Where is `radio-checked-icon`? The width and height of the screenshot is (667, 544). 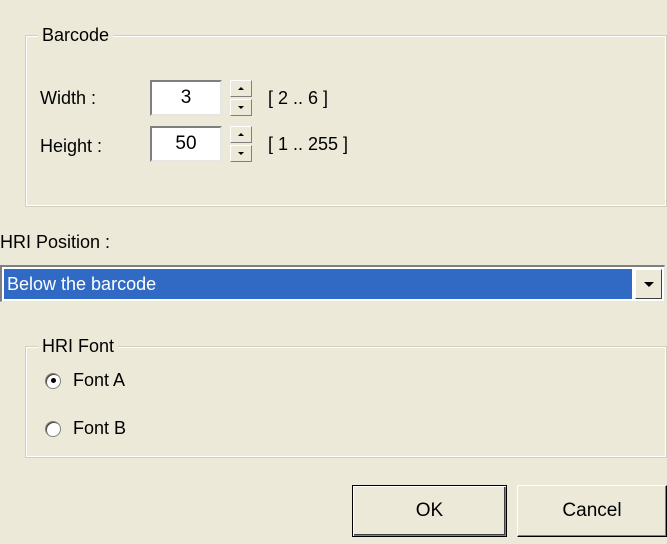
radio-checked-icon is located at coordinates (53, 380).